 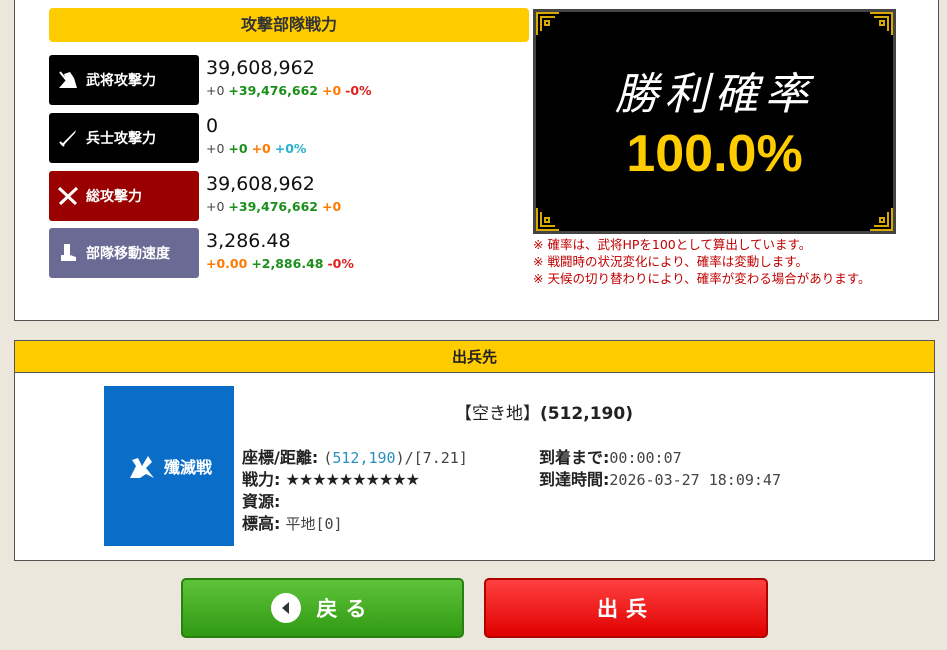 I want to click on back-arrow-icon, so click(x=285, y=608).